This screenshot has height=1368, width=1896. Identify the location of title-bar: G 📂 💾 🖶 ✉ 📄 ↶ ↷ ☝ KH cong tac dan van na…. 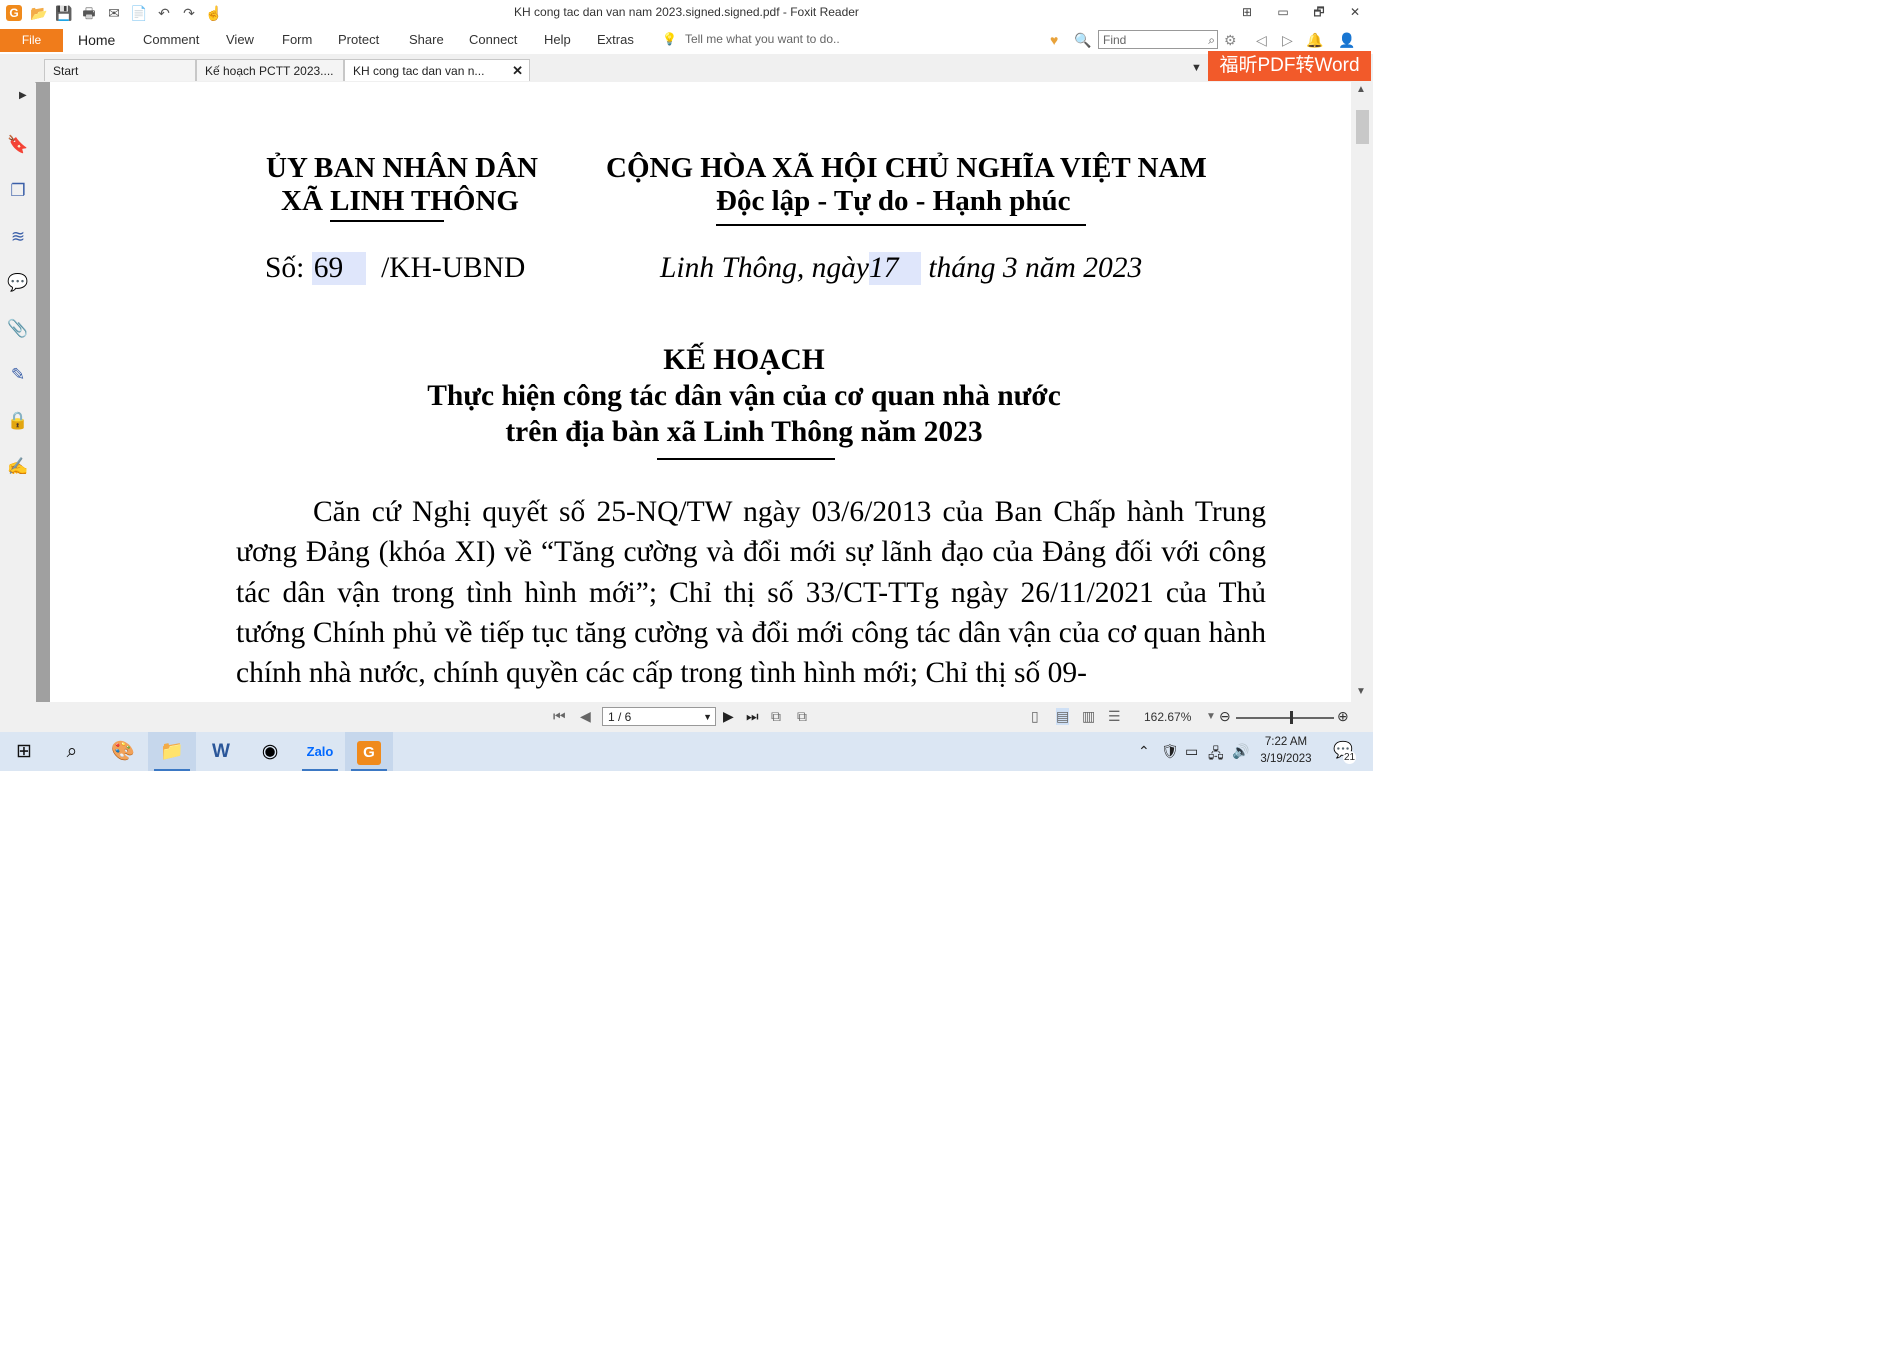
(686, 13).